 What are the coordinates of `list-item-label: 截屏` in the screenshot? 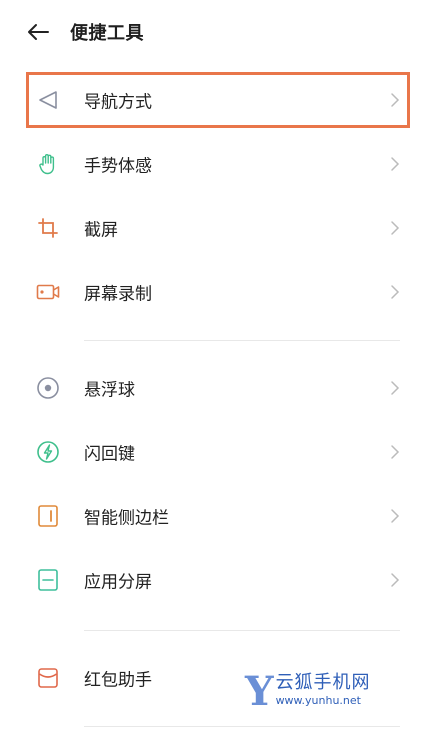 It's located at (101, 230).